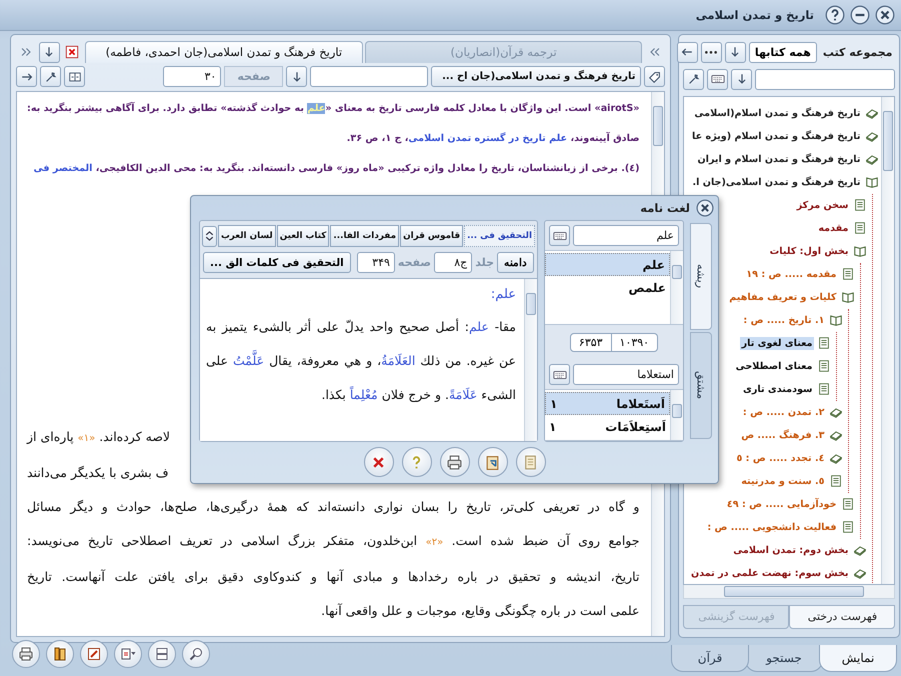 This screenshot has height=676, width=901. What do you see at coordinates (98, 473) in the screenshot?
I see `body-text: ف بشری با یکدیگر می‌دانند` at bounding box center [98, 473].